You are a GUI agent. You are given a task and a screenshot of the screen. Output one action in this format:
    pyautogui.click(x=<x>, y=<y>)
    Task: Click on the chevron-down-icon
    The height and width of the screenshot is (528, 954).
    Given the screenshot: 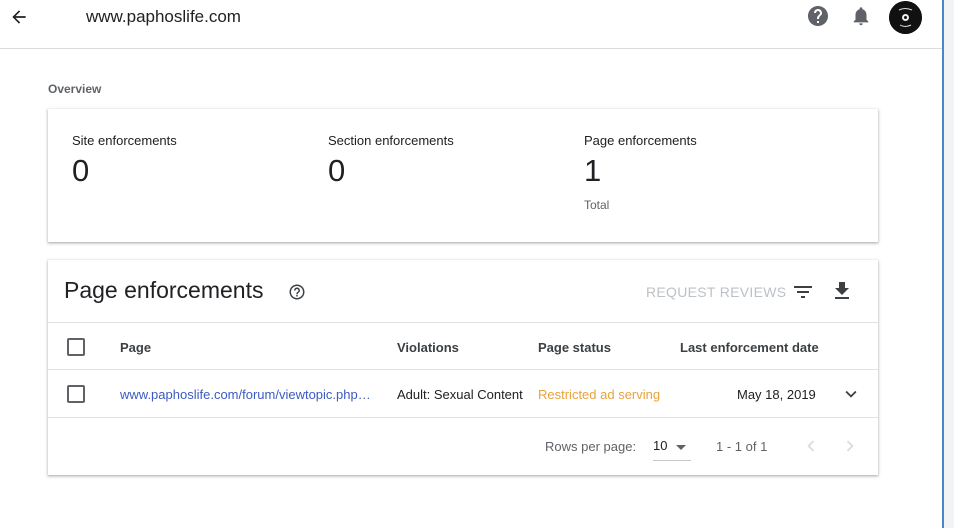 What is the action you would take?
    pyautogui.click(x=851, y=394)
    